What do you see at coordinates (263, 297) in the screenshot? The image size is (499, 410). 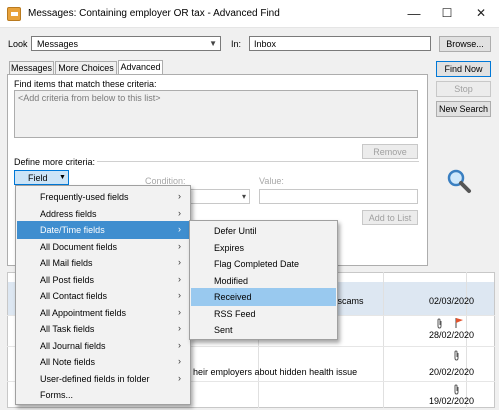 I see `submenu-item-received: Received` at bounding box center [263, 297].